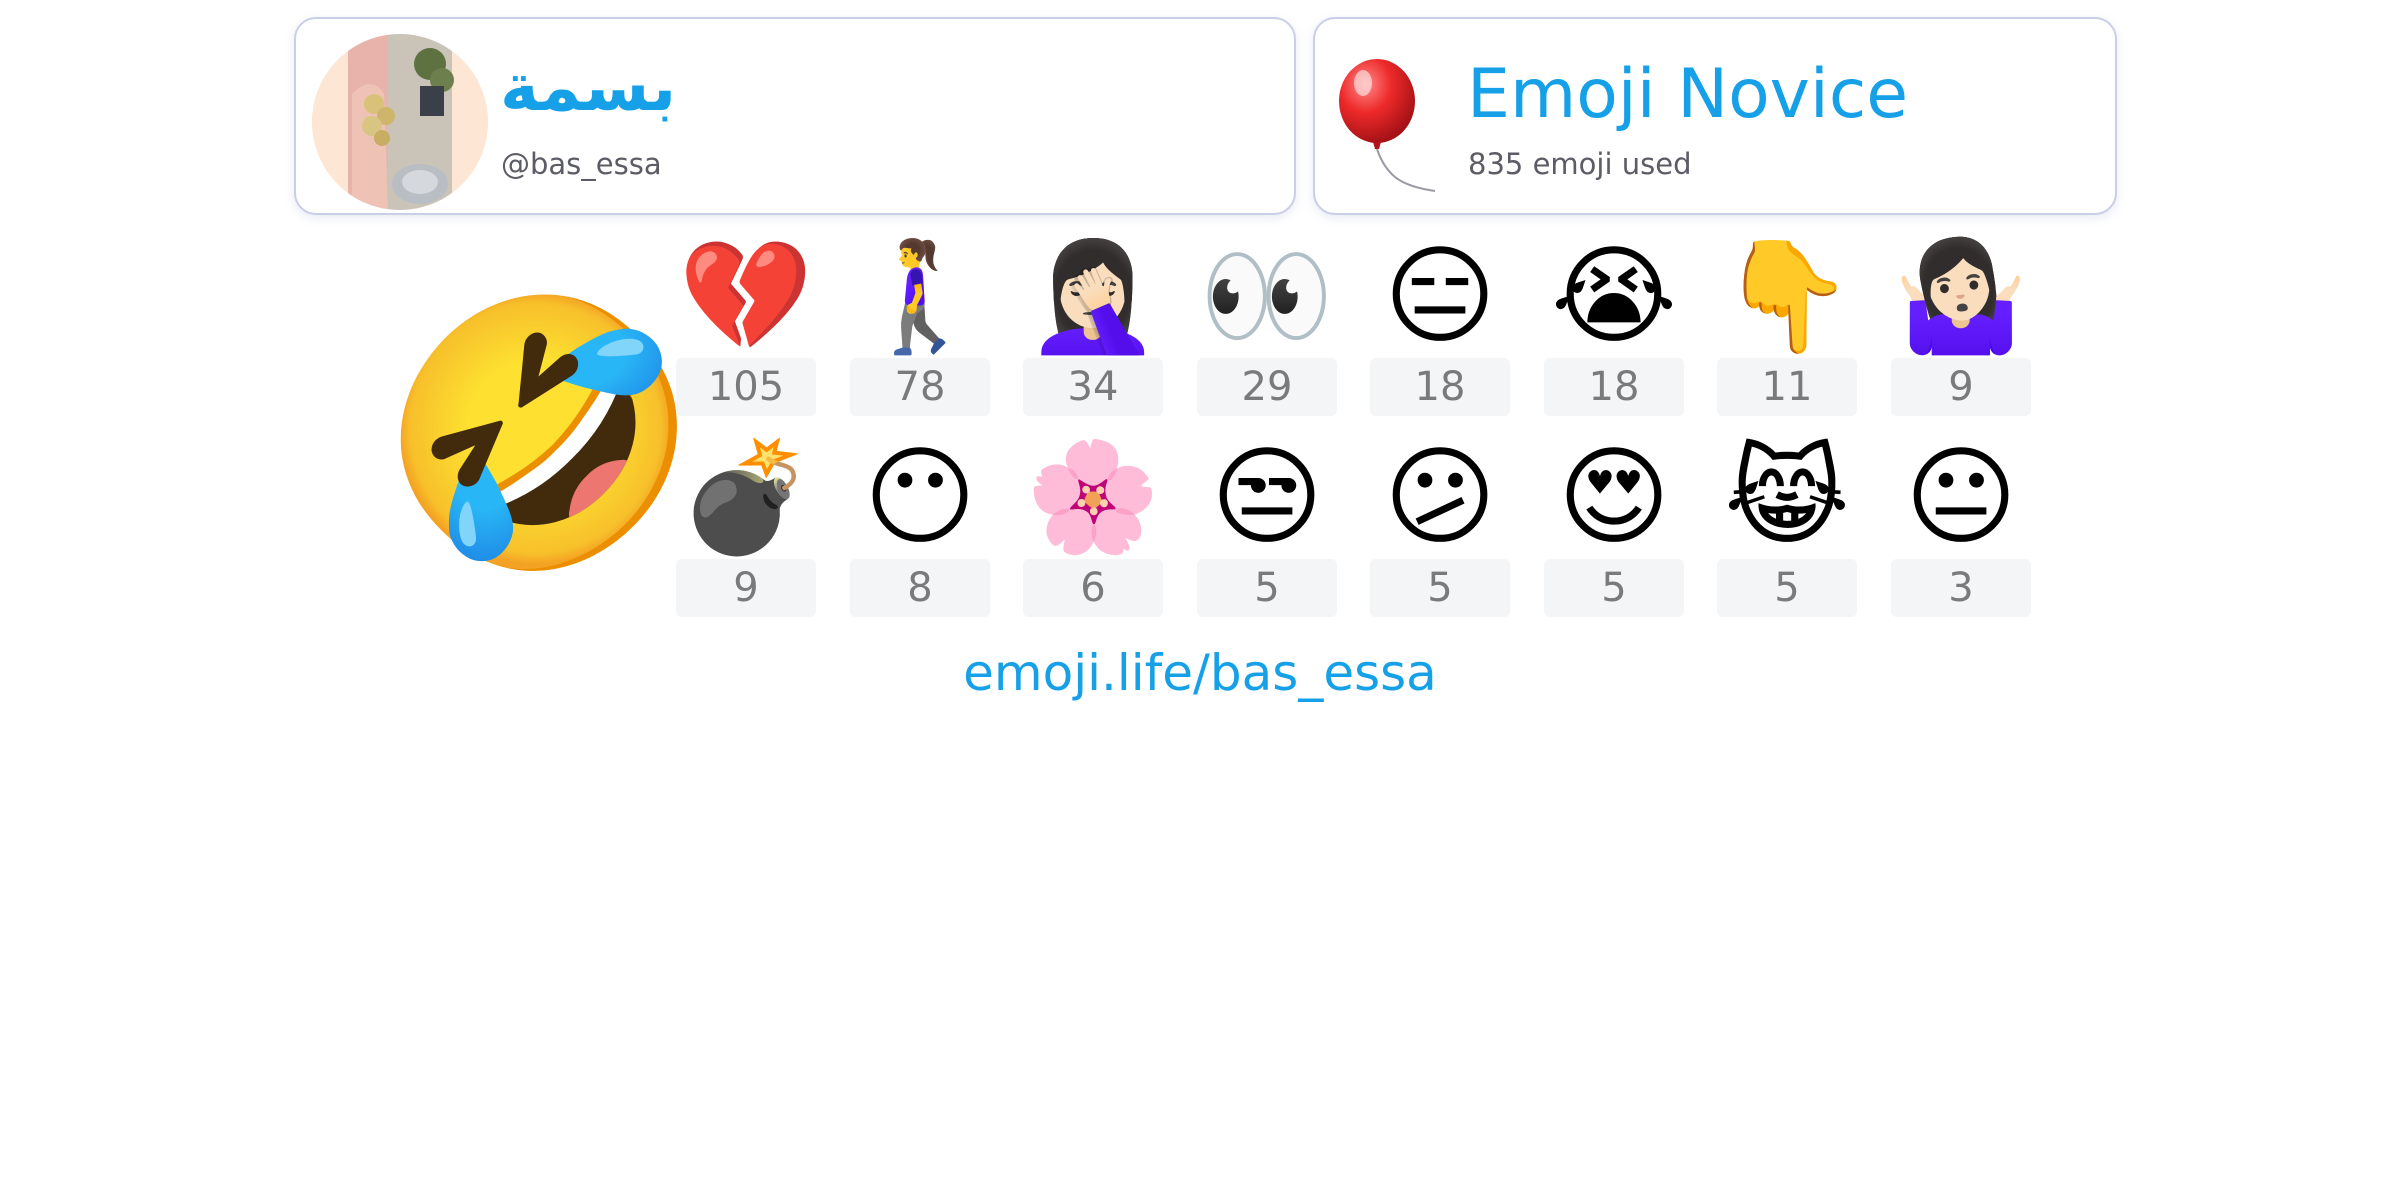 The width and height of the screenshot is (2400, 1200). Describe the element at coordinates (1440, 497) in the screenshot. I see `confused-face-icon: 😕` at that location.